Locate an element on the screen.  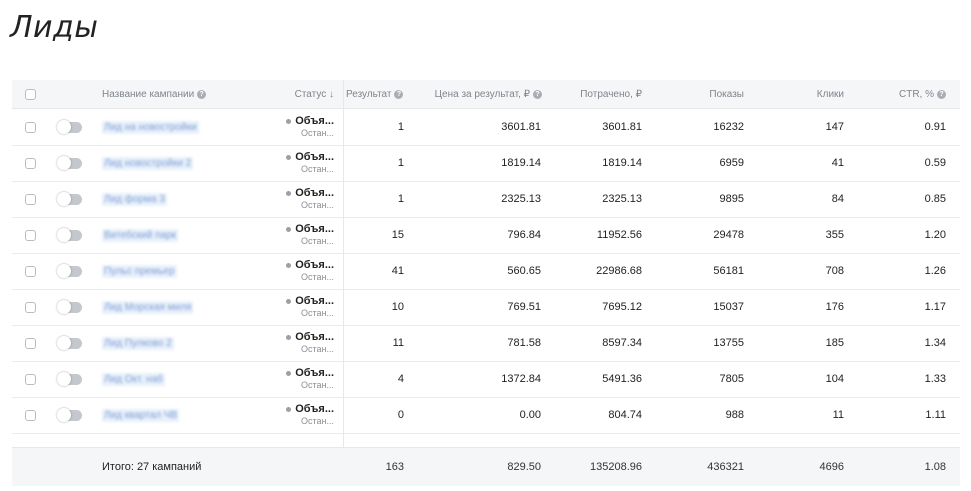
campaign-name-cell is located at coordinates (104, 440).